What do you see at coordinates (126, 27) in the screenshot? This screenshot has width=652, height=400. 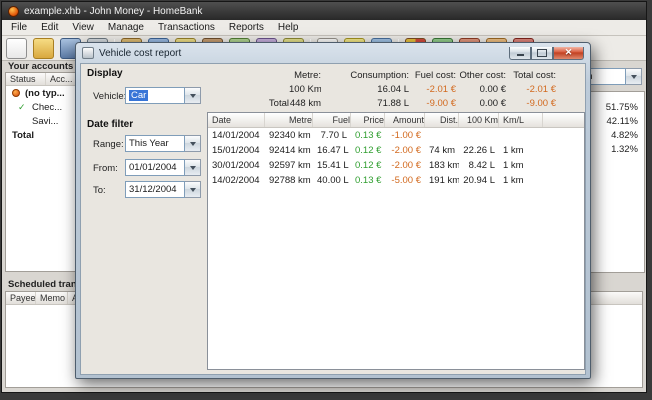 I see `menu-manage: Manage` at bounding box center [126, 27].